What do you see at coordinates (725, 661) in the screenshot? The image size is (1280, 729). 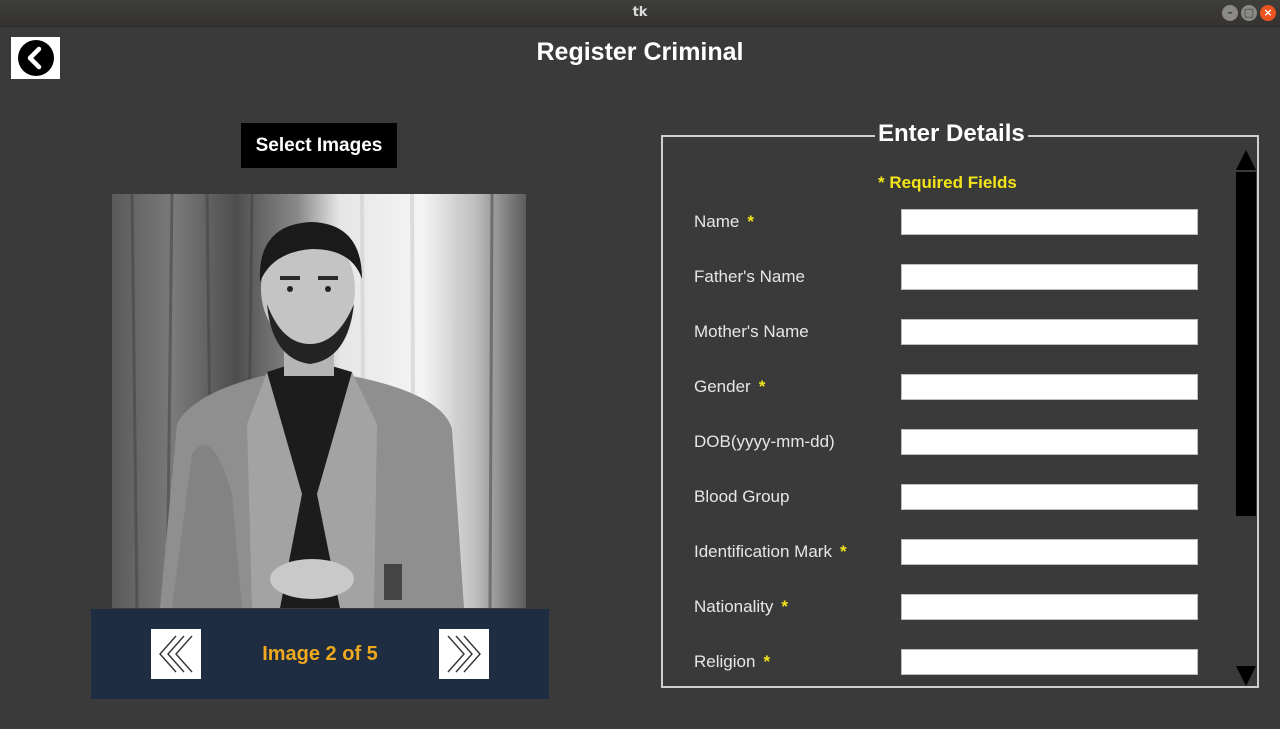 I see `field-label-text: Religion` at bounding box center [725, 661].